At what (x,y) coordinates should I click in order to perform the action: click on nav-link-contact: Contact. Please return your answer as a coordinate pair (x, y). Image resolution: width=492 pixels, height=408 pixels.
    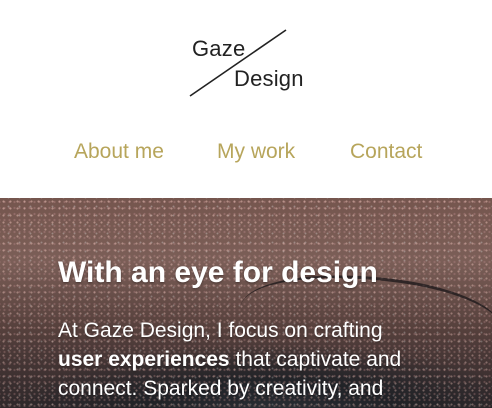
    Looking at the image, I should click on (386, 152).